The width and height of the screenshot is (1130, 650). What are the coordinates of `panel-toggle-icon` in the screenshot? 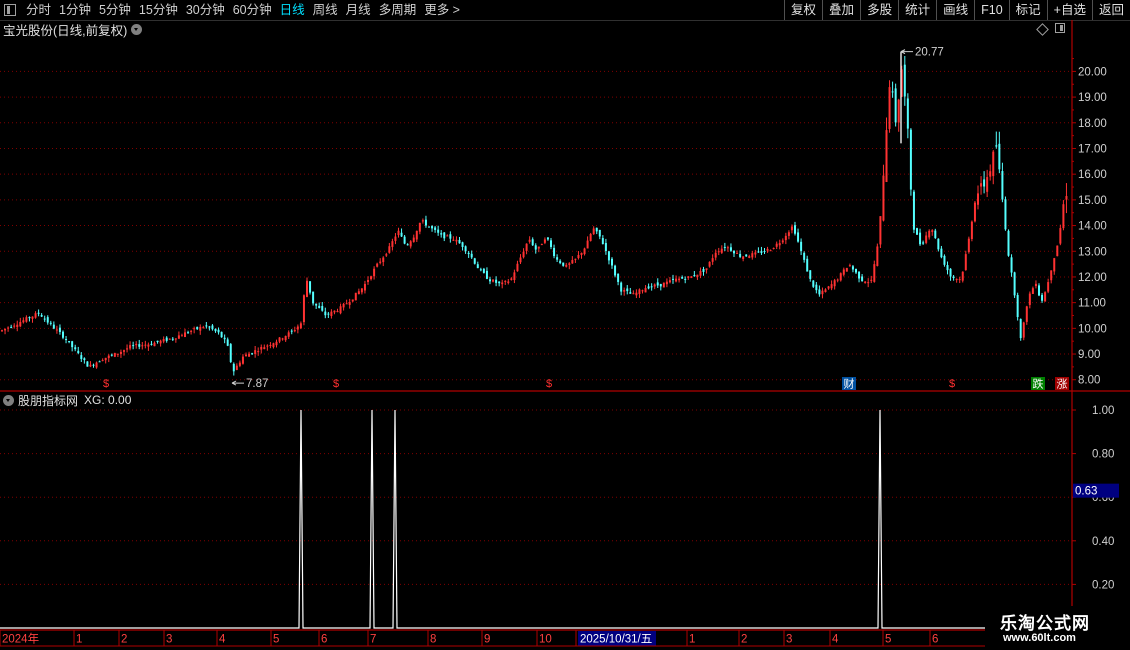 It's located at (10, 10).